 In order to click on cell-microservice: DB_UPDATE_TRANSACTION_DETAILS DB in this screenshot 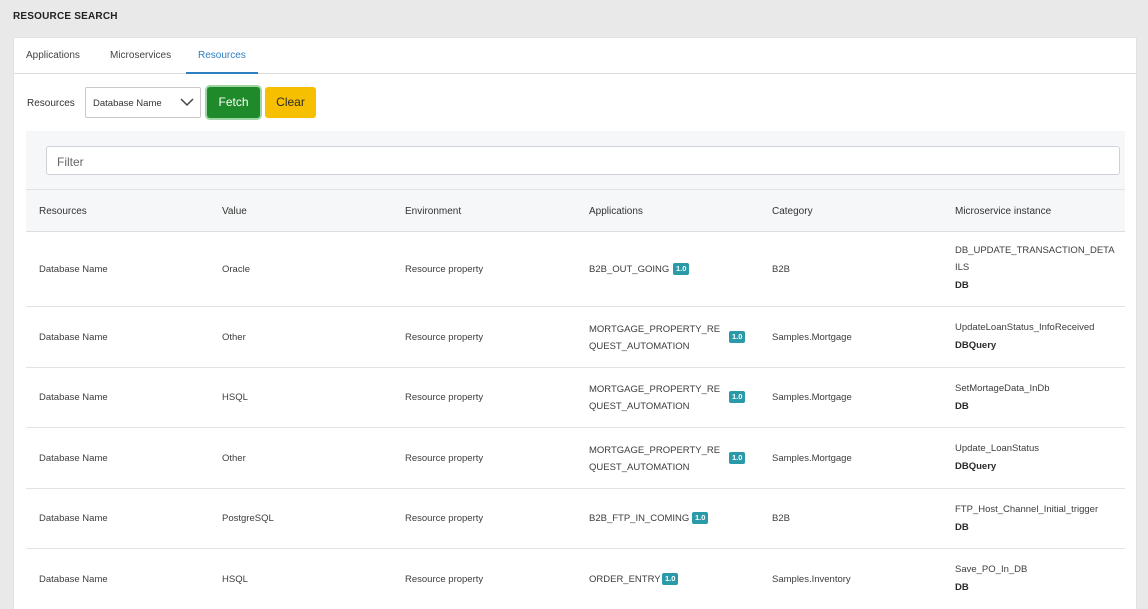, I will do `click(1039, 268)`.